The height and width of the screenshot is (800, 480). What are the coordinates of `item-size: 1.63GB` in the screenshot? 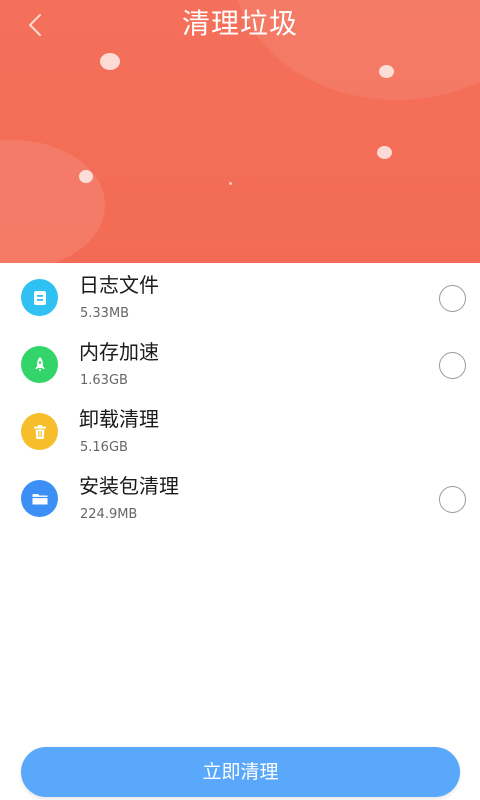 It's located at (104, 380).